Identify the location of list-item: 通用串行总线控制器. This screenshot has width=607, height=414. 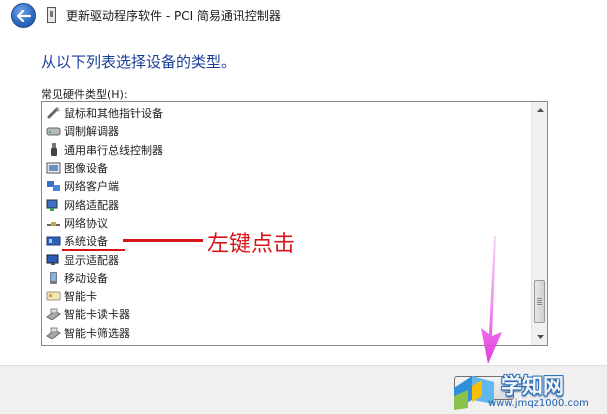
(287, 150).